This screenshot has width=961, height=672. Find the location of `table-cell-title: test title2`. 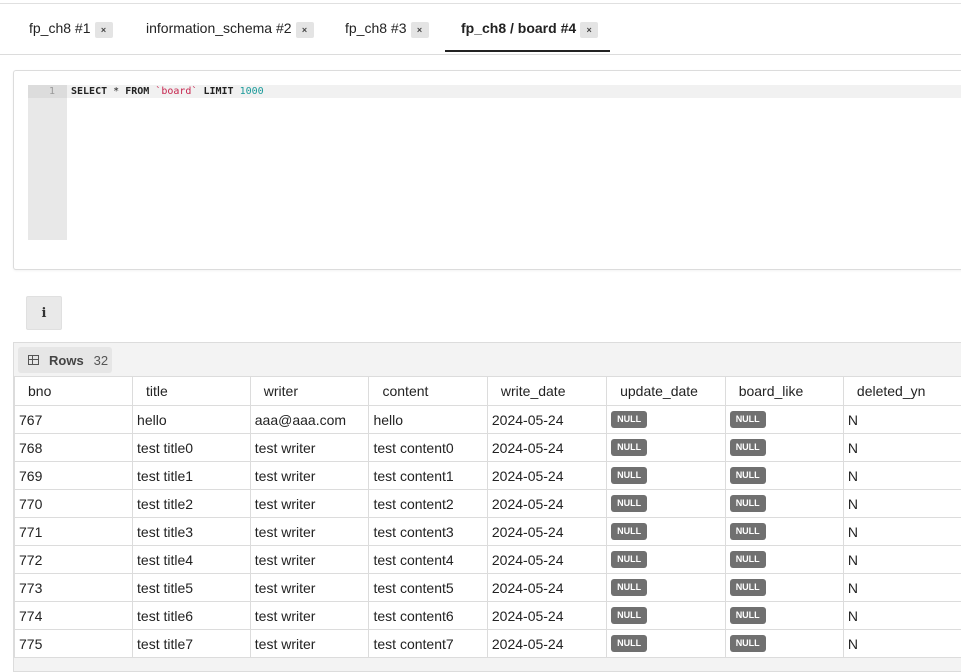

table-cell-title: test title2 is located at coordinates (192, 504).